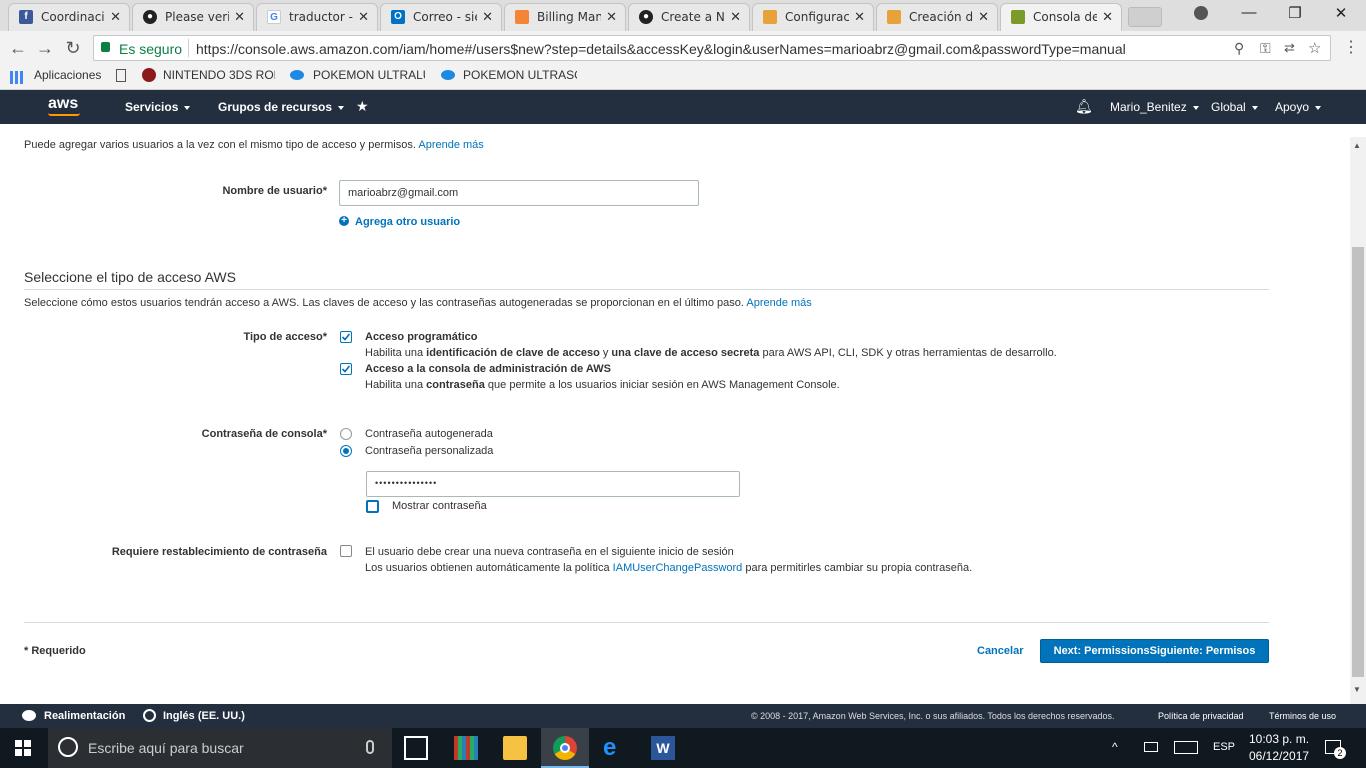  I want to click on show-password-checkbox, so click(372, 506).